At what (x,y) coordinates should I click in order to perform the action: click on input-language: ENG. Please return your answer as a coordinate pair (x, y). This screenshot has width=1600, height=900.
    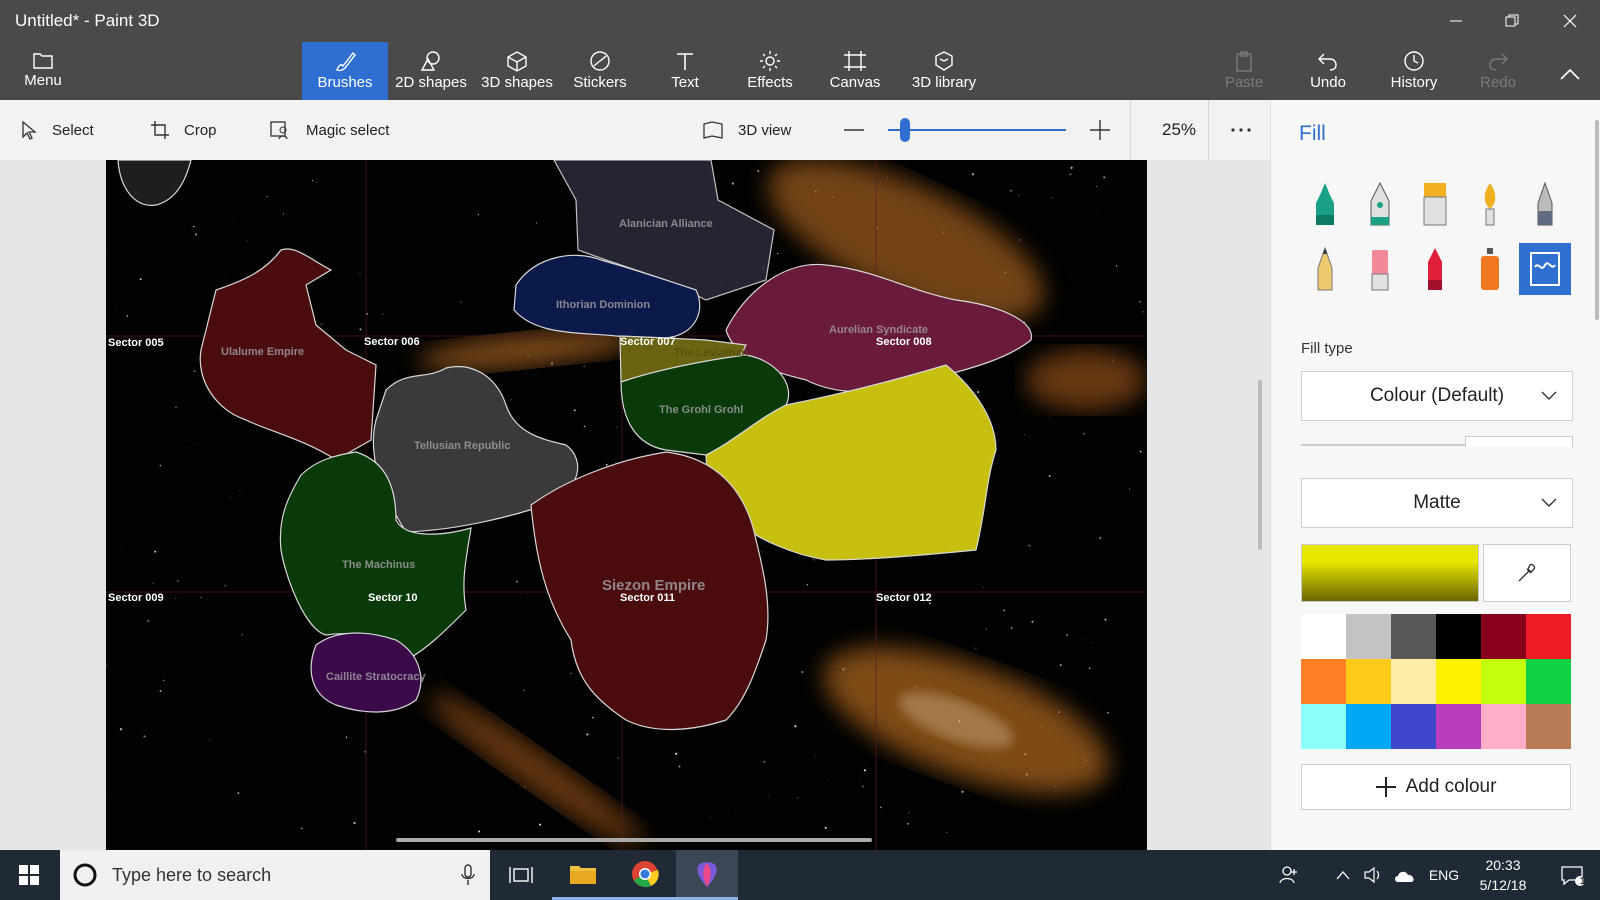
    Looking at the image, I should click on (1444, 875).